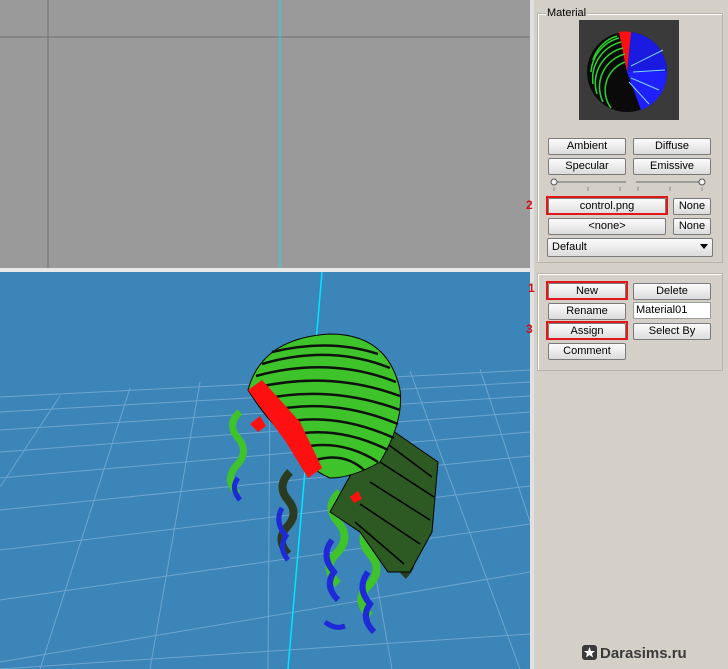 This screenshot has height=669, width=728. Describe the element at coordinates (554, 182) in the screenshot. I see `slider-thumb-left` at that location.